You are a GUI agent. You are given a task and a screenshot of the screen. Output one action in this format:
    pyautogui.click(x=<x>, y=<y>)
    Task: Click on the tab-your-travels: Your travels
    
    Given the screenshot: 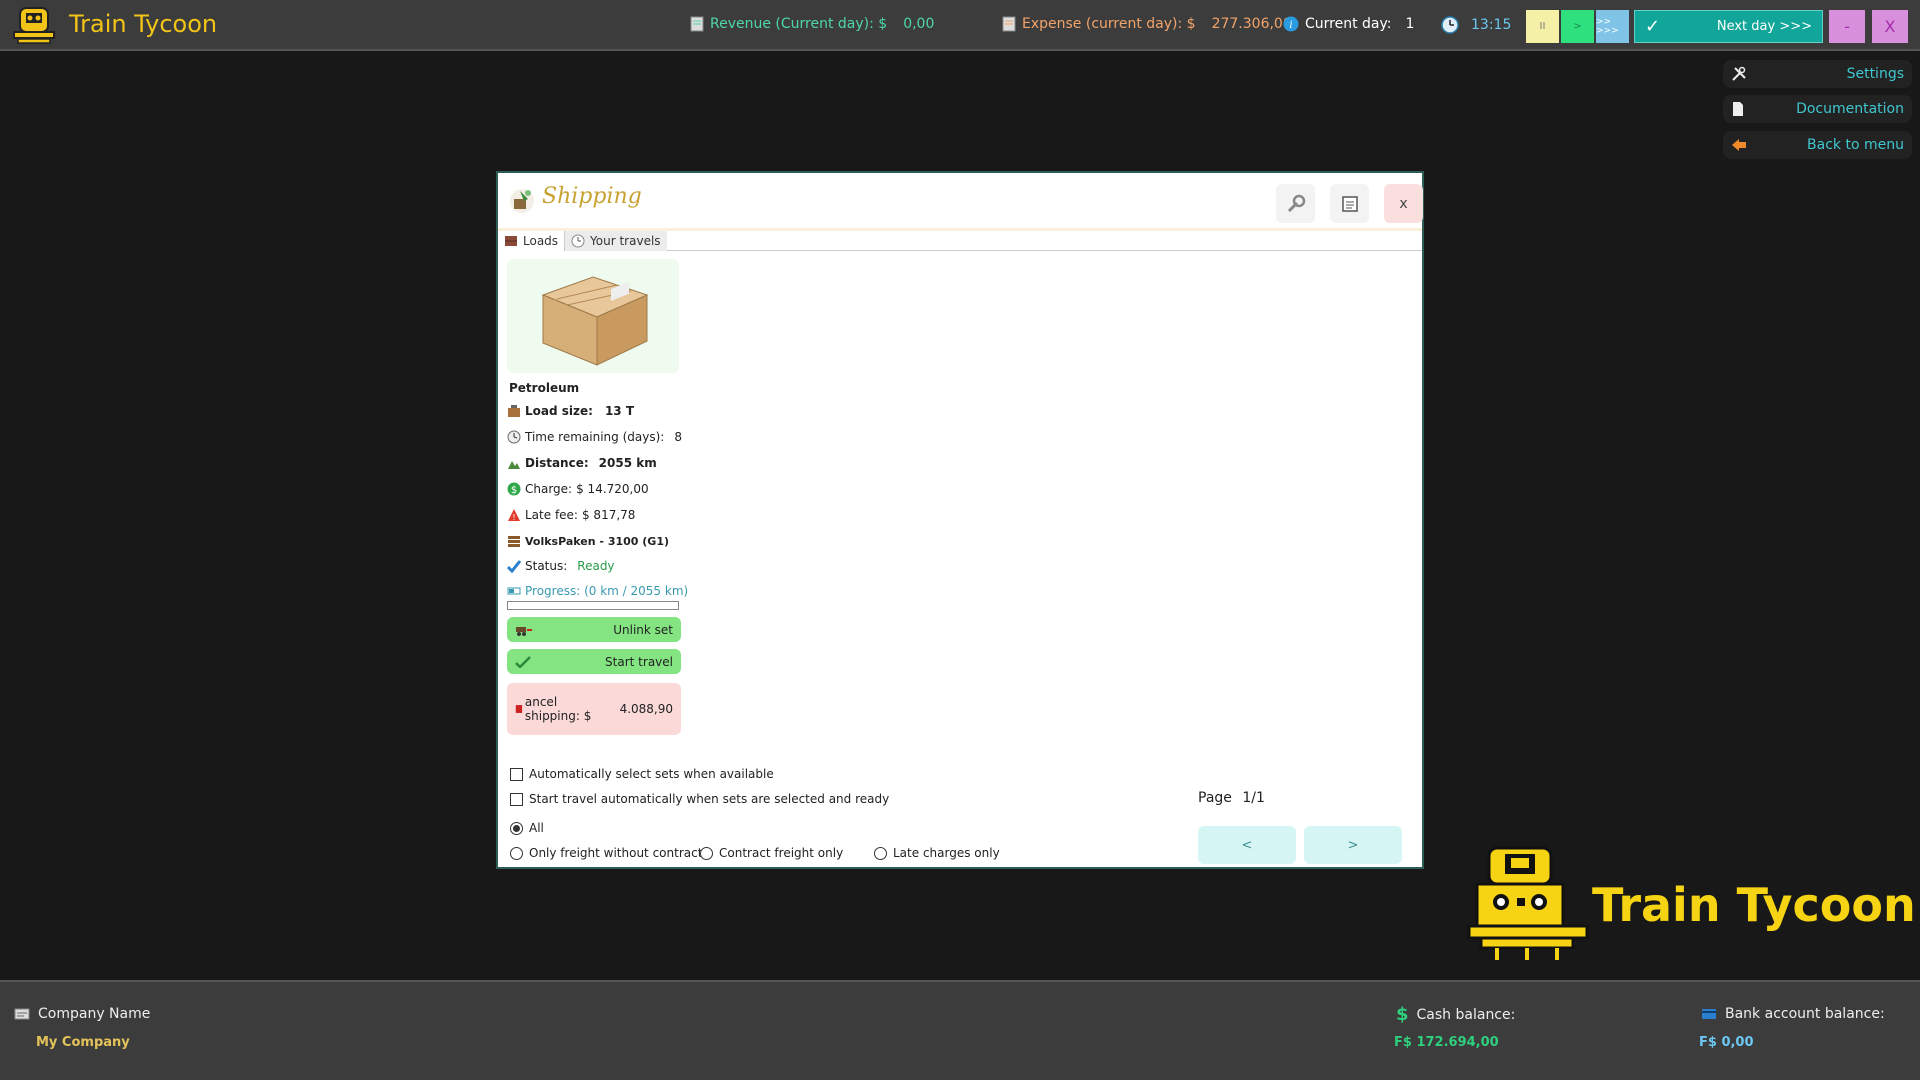 What is the action you would take?
    pyautogui.click(x=616, y=241)
    